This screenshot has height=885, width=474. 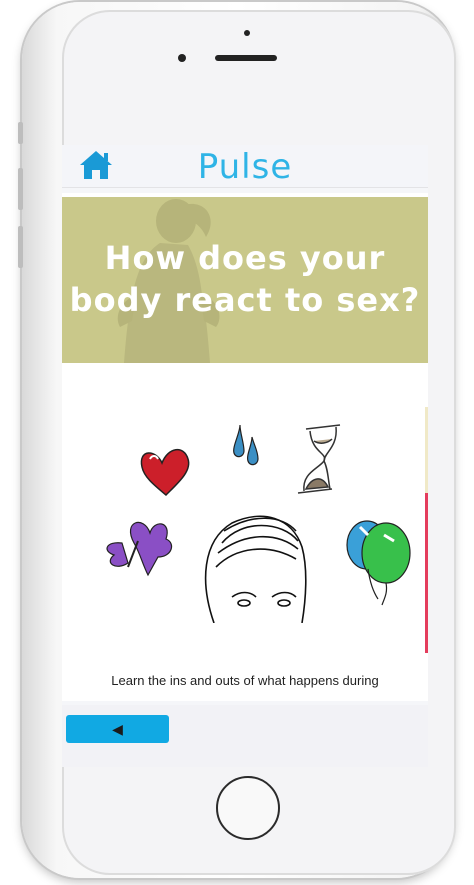 I want to click on front-sensor, so click(x=247, y=33).